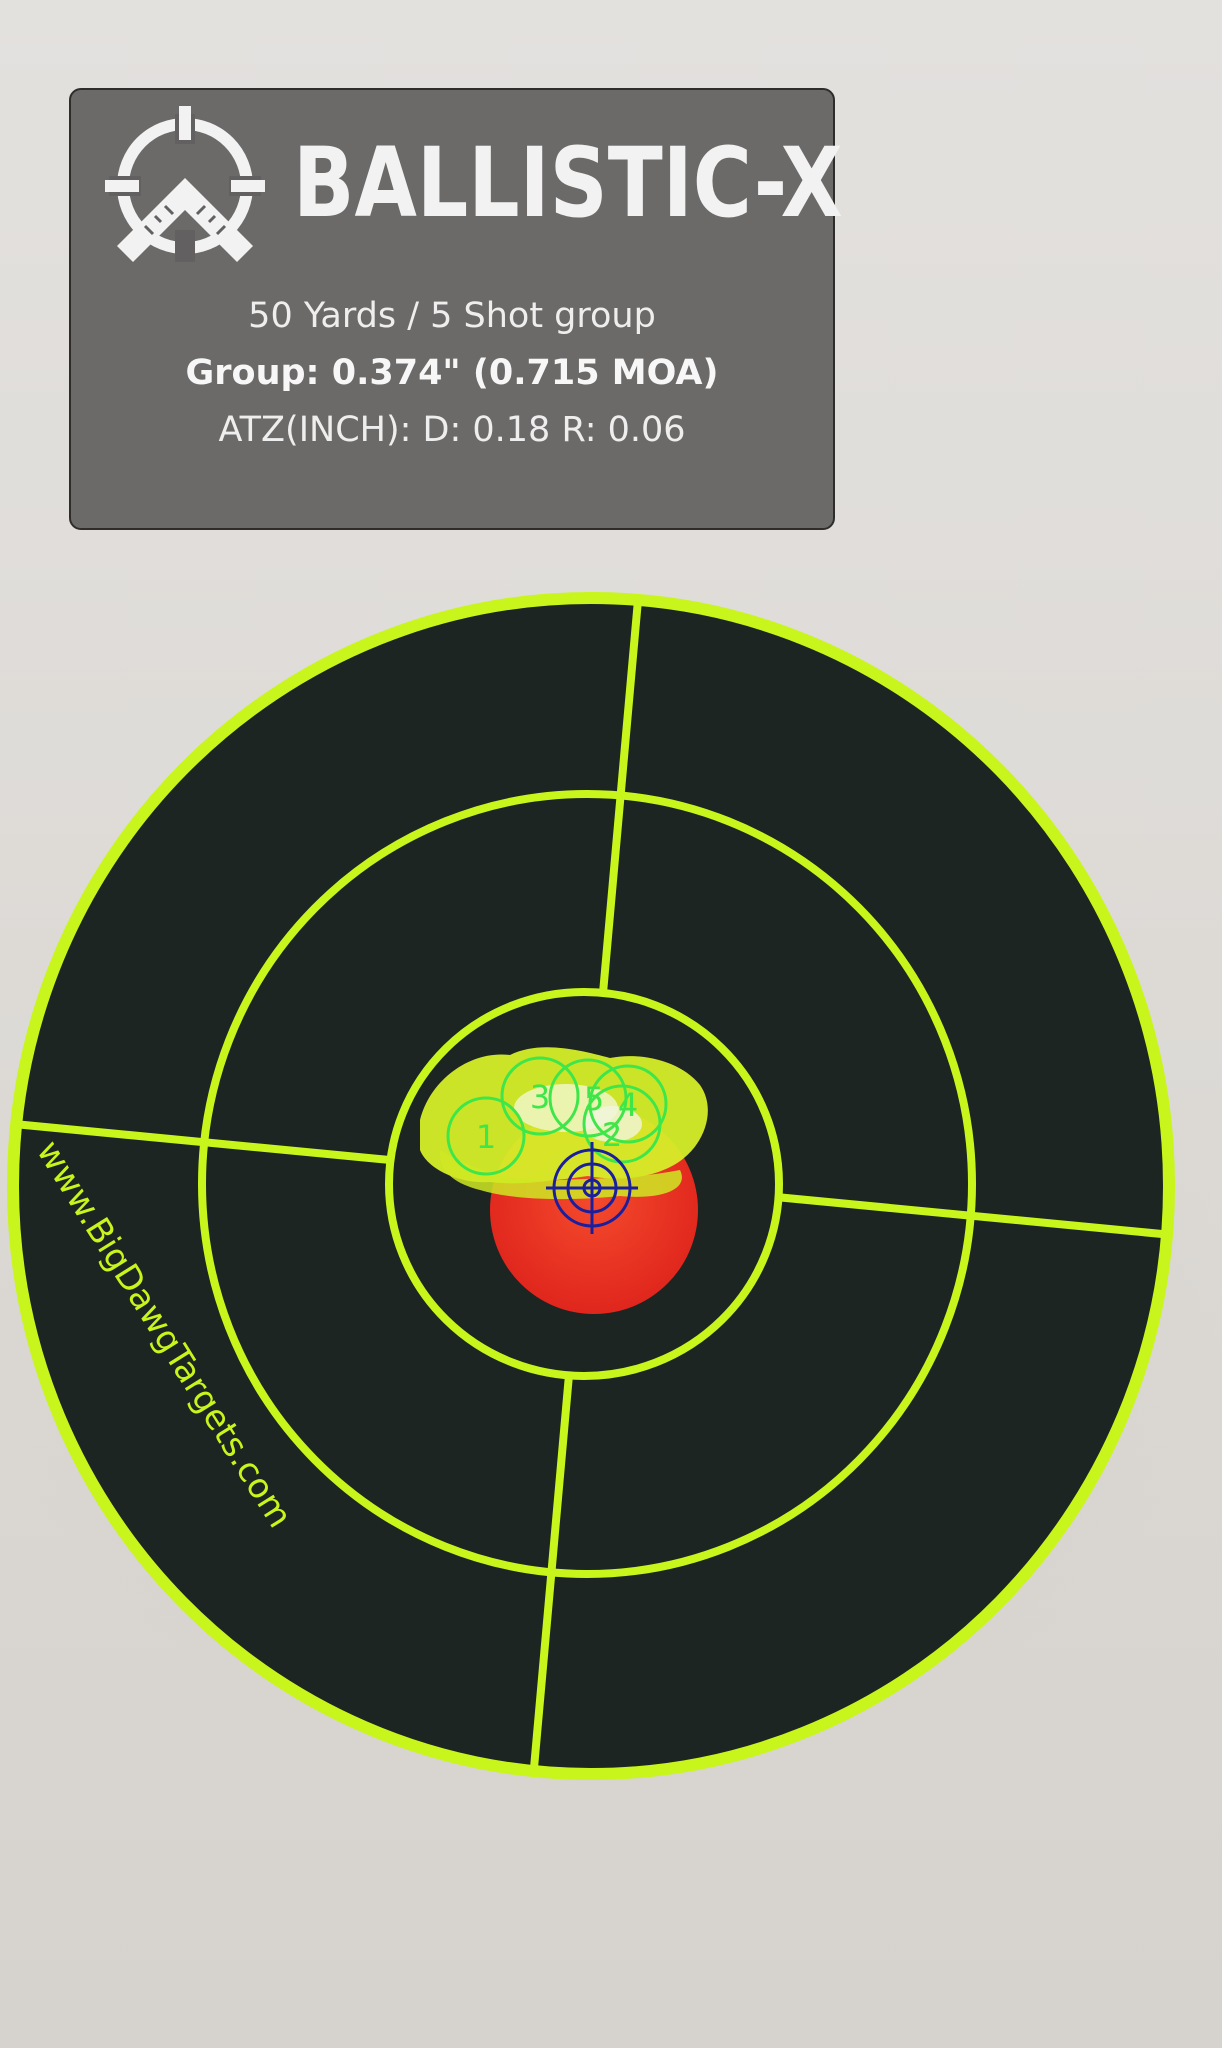  What do you see at coordinates (594, 1099) in the screenshot?
I see `shot-marker-label: 5` at bounding box center [594, 1099].